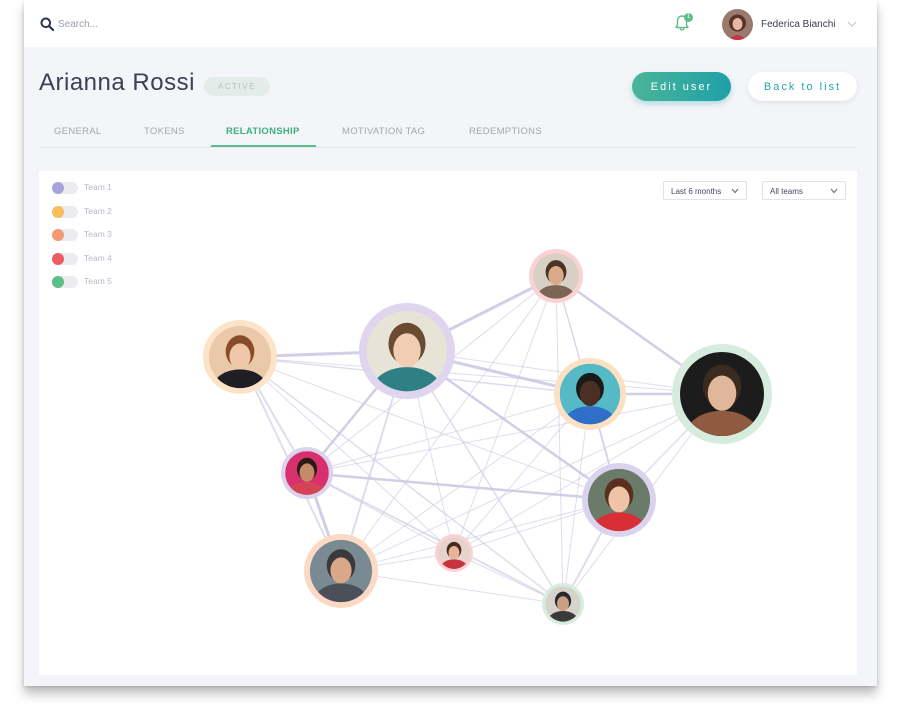 Image resolution: width=901 pixels, height=706 pixels. Describe the element at coordinates (737, 24) in the screenshot. I see `avatar` at that location.